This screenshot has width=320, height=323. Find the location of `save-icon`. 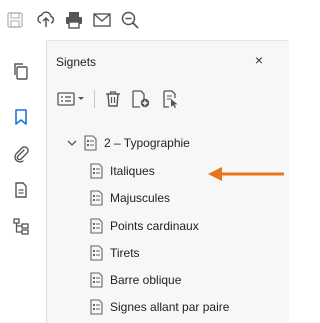

save-icon is located at coordinates (15, 20).